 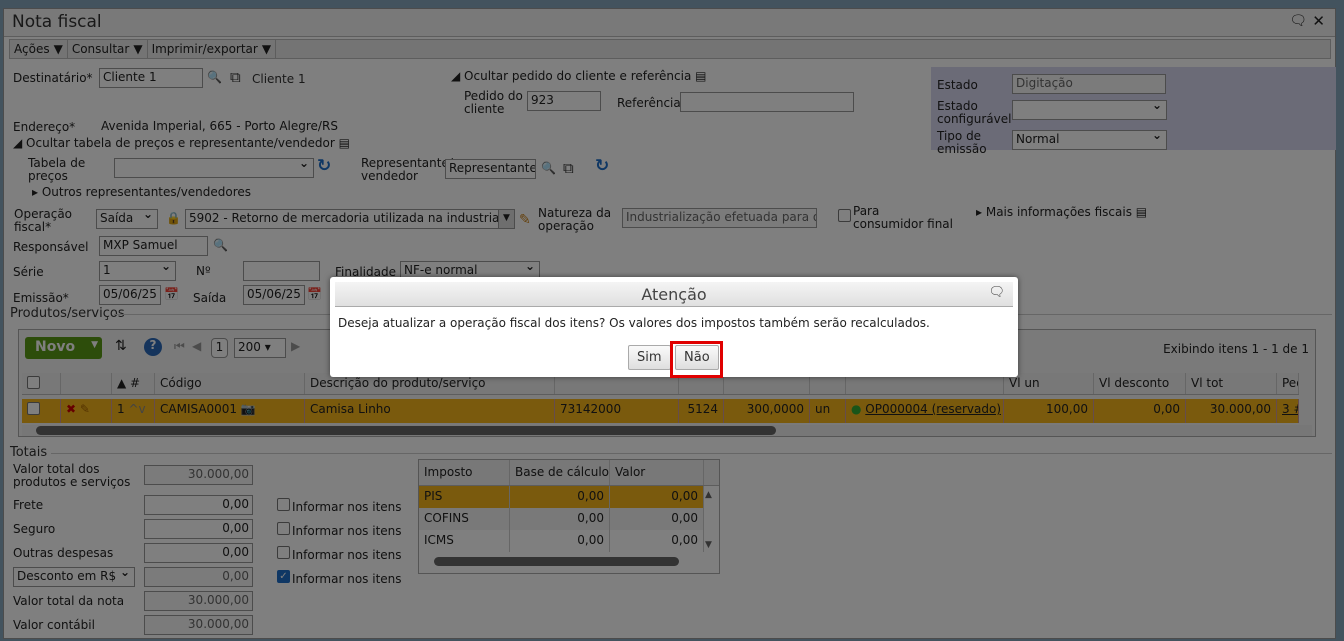 What do you see at coordinates (649, 357) in the screenshot?
I see `sim-button: Sim` at bounding box center [649, 357].